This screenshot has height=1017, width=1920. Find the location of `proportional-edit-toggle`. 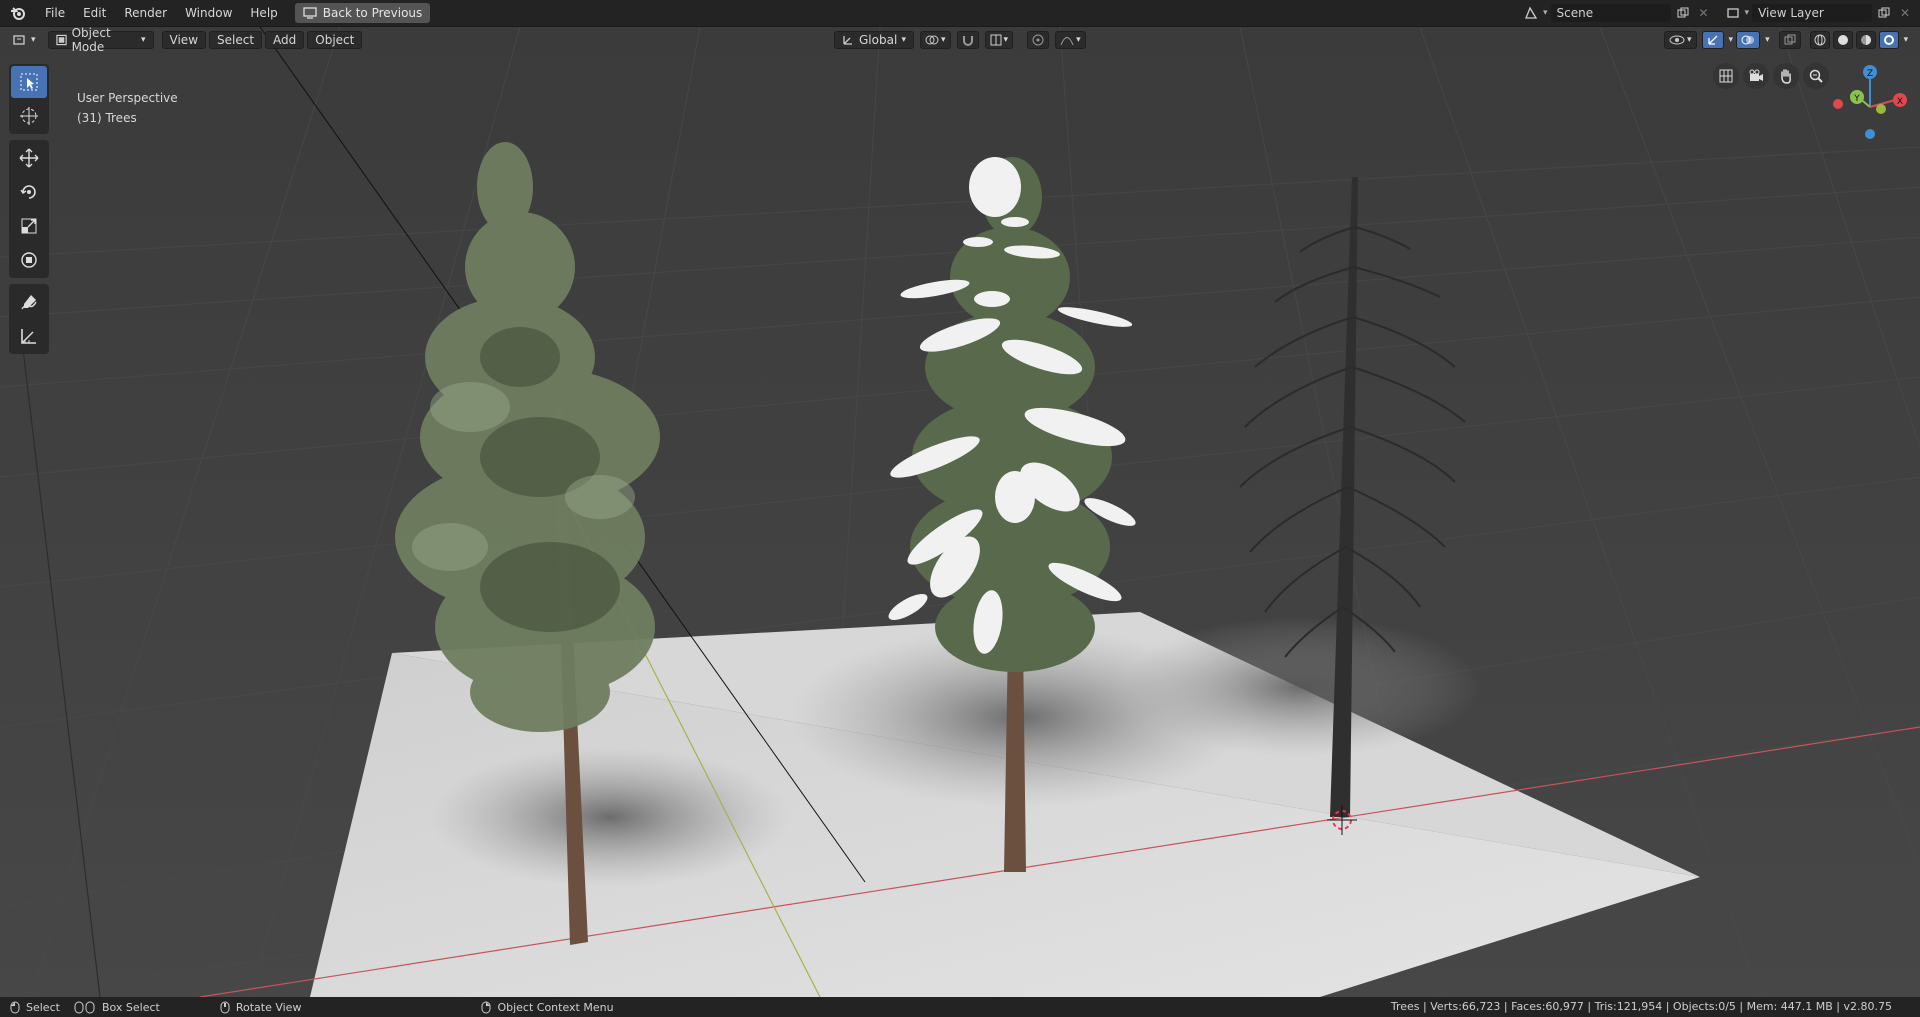

proportional-edit-toggle is located at coordinates (1038, 40).